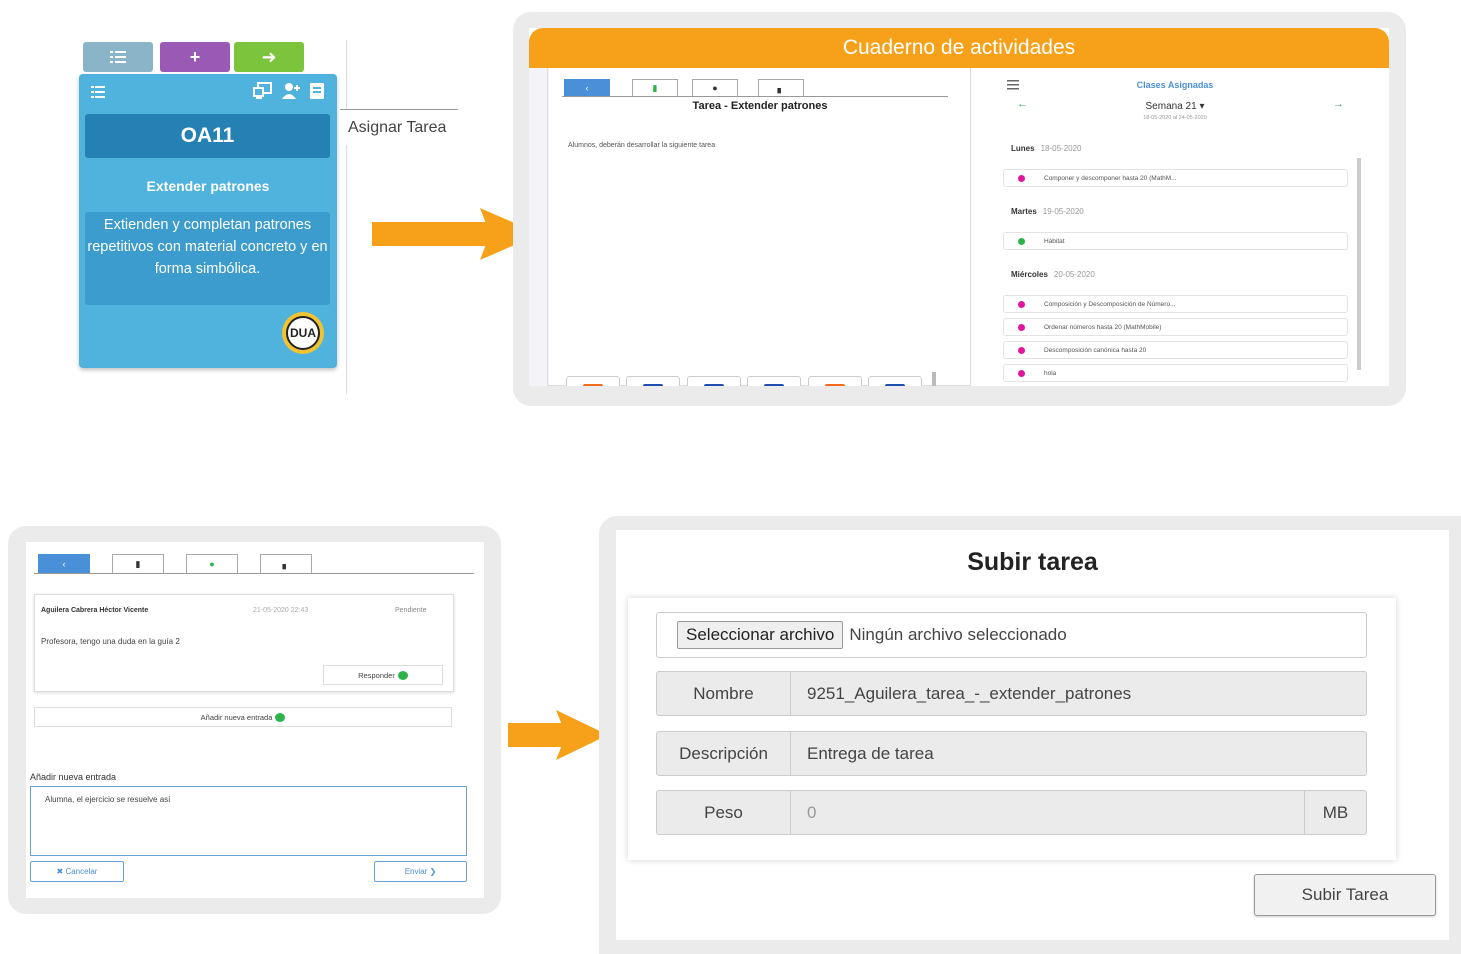 This screenshot has width=1461, height=954. I want to click on day-monday: Lunes 18-05-2020, so click(1046, 148).